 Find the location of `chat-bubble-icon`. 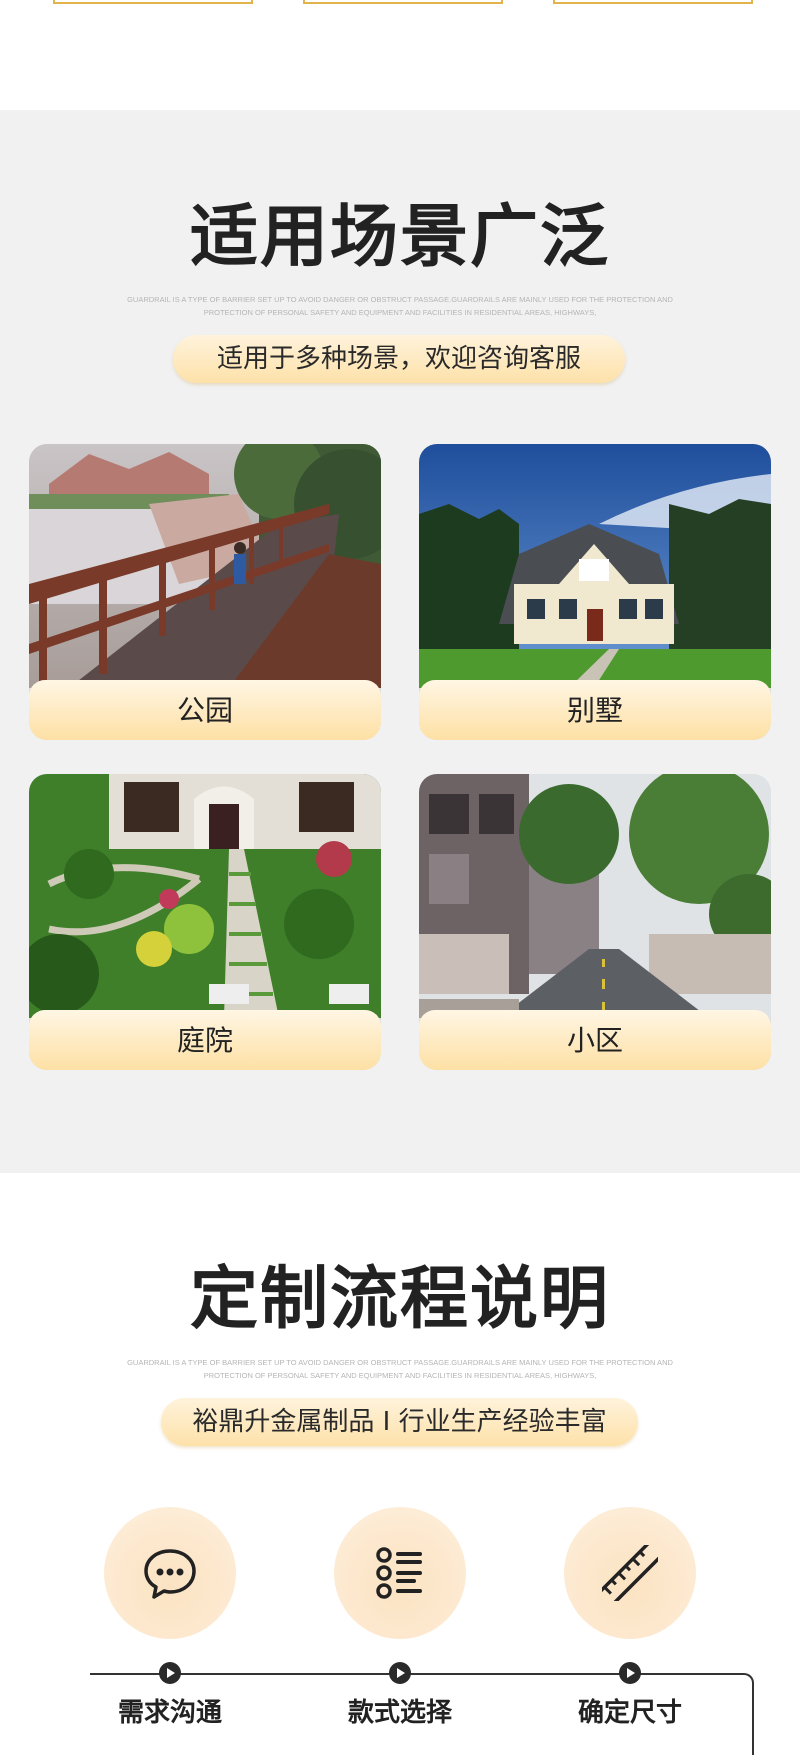

chat-bubble-icon is located at coordinates (170, 1574).